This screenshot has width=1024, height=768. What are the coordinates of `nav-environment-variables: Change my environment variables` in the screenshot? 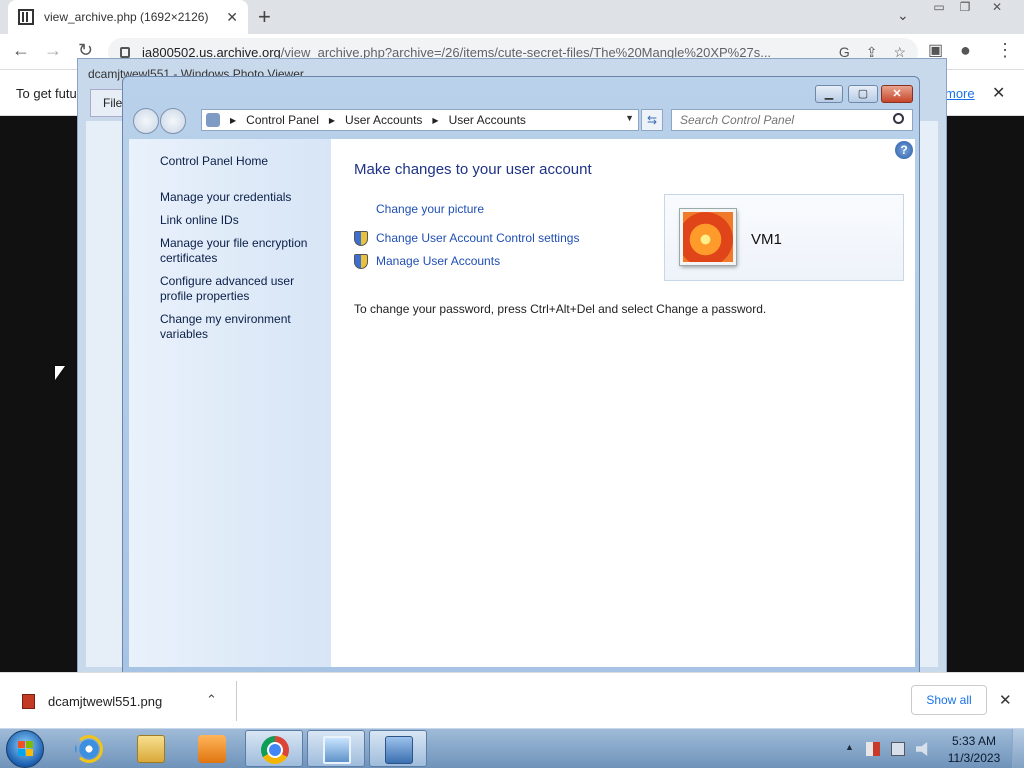 It's located at (240, 327).